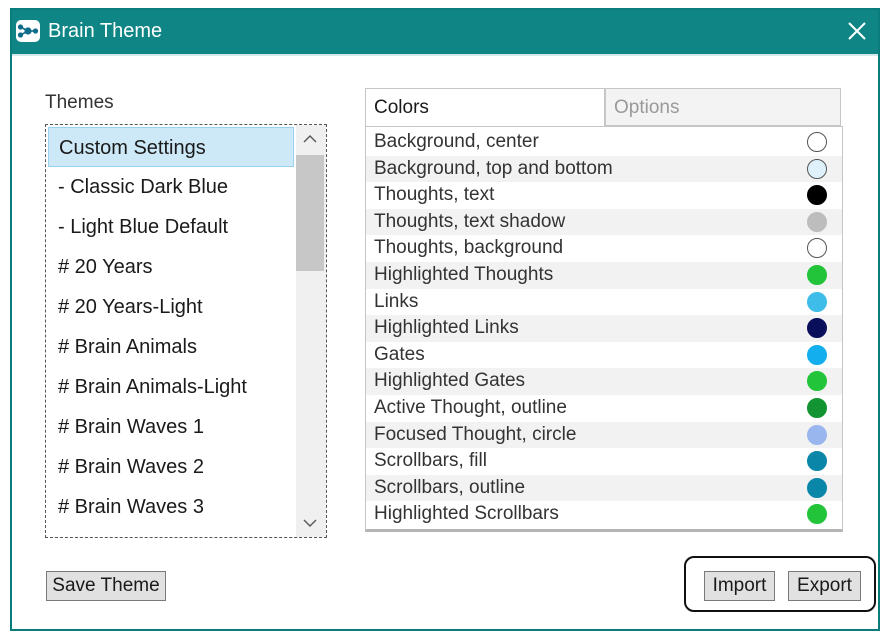  I want to click on color-label: Gates, so click(399, 354).